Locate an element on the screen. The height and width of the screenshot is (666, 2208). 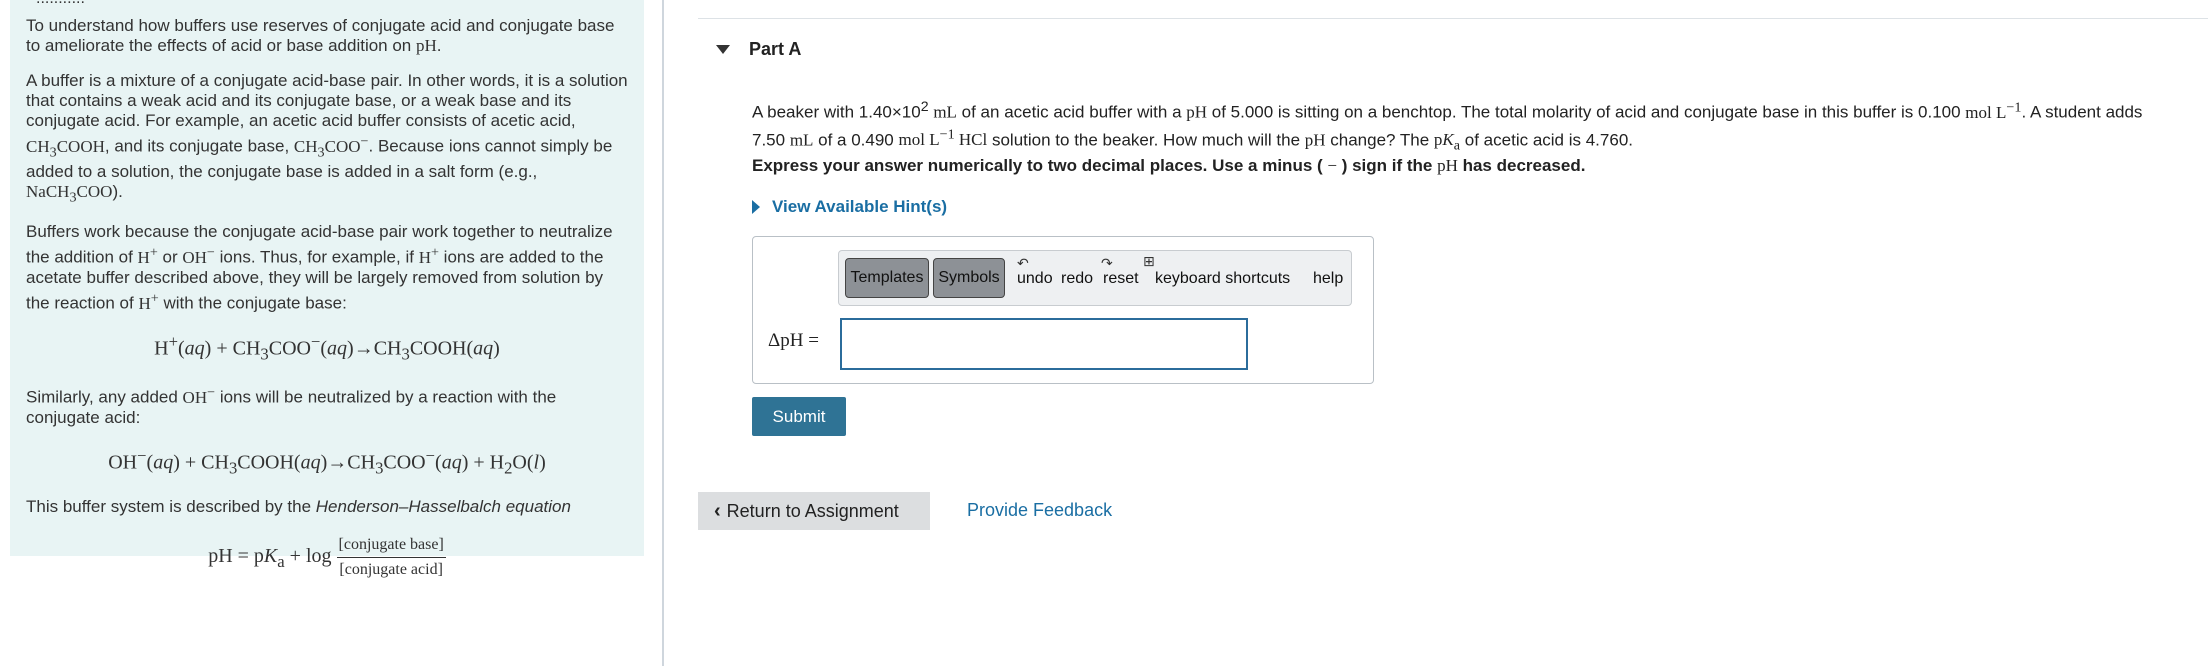
collapse-triangle-icon is located at coordinates (723, 49).